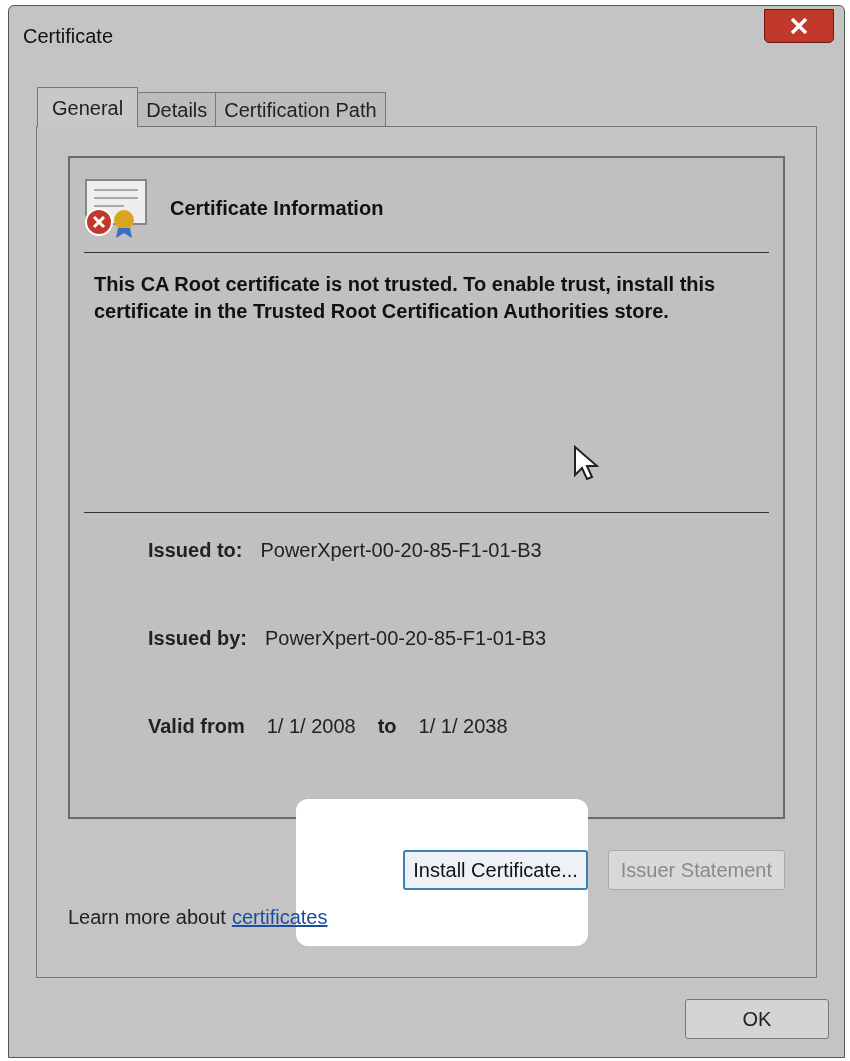 The image size is (850, 1061). I want to click on field-label: Valid from, so click(196, 726).